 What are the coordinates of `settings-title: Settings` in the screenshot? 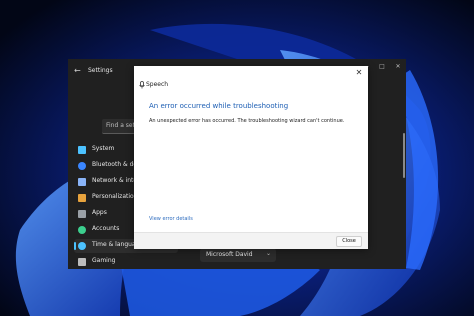 It's located at (100, 70).